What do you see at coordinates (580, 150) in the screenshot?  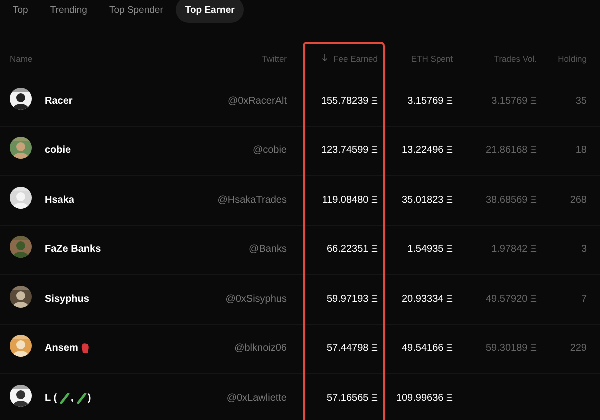 I see `table-cell-text: 18` at bounding box center [580, 150].